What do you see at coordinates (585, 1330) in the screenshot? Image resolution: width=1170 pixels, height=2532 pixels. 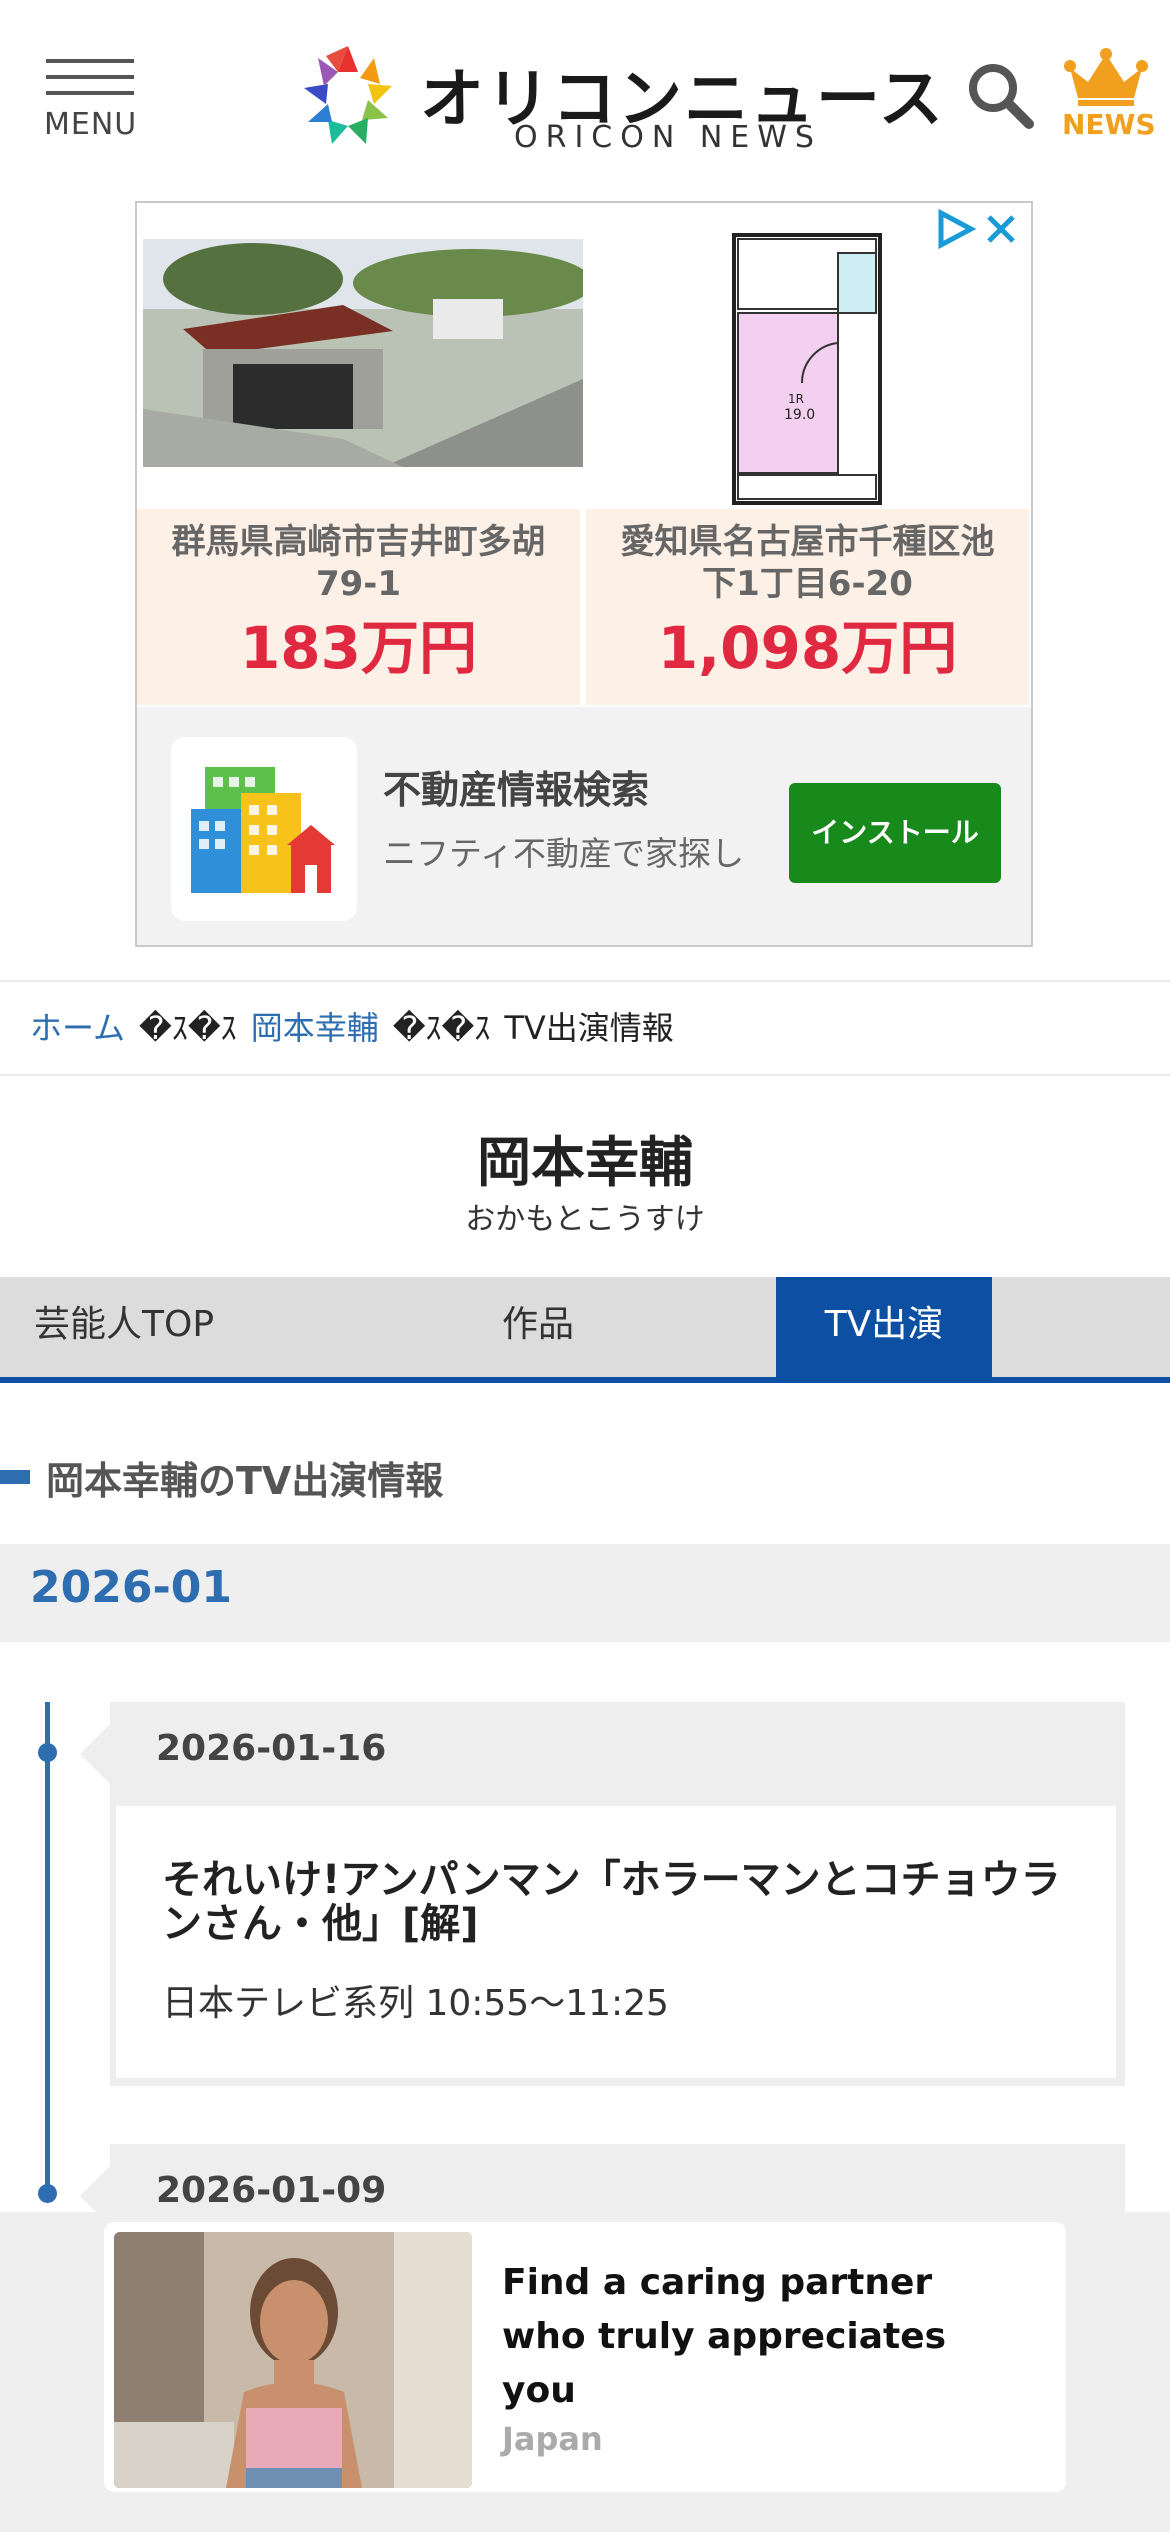 I see `profile-tabs: 芸能人TOP 作品 TV出演` at bounding box center [585, 1330].